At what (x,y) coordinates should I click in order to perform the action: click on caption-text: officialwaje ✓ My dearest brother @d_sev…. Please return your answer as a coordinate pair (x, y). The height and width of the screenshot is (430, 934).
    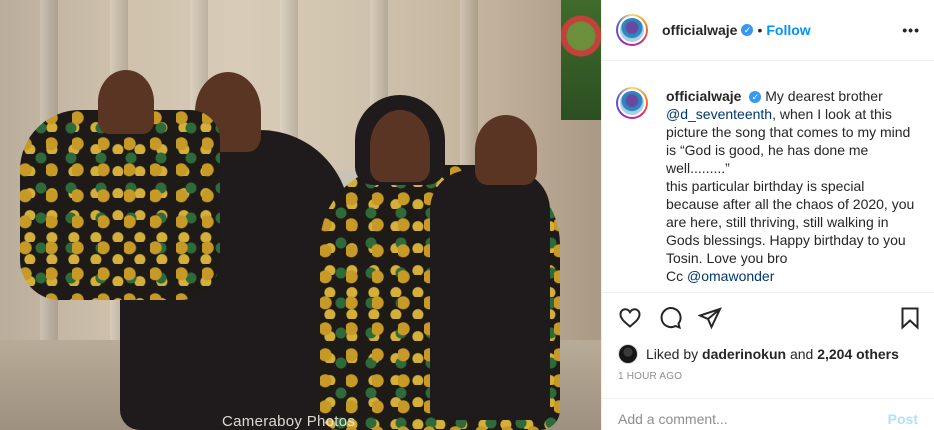
    Looking at the image, I should click on (792, 189).